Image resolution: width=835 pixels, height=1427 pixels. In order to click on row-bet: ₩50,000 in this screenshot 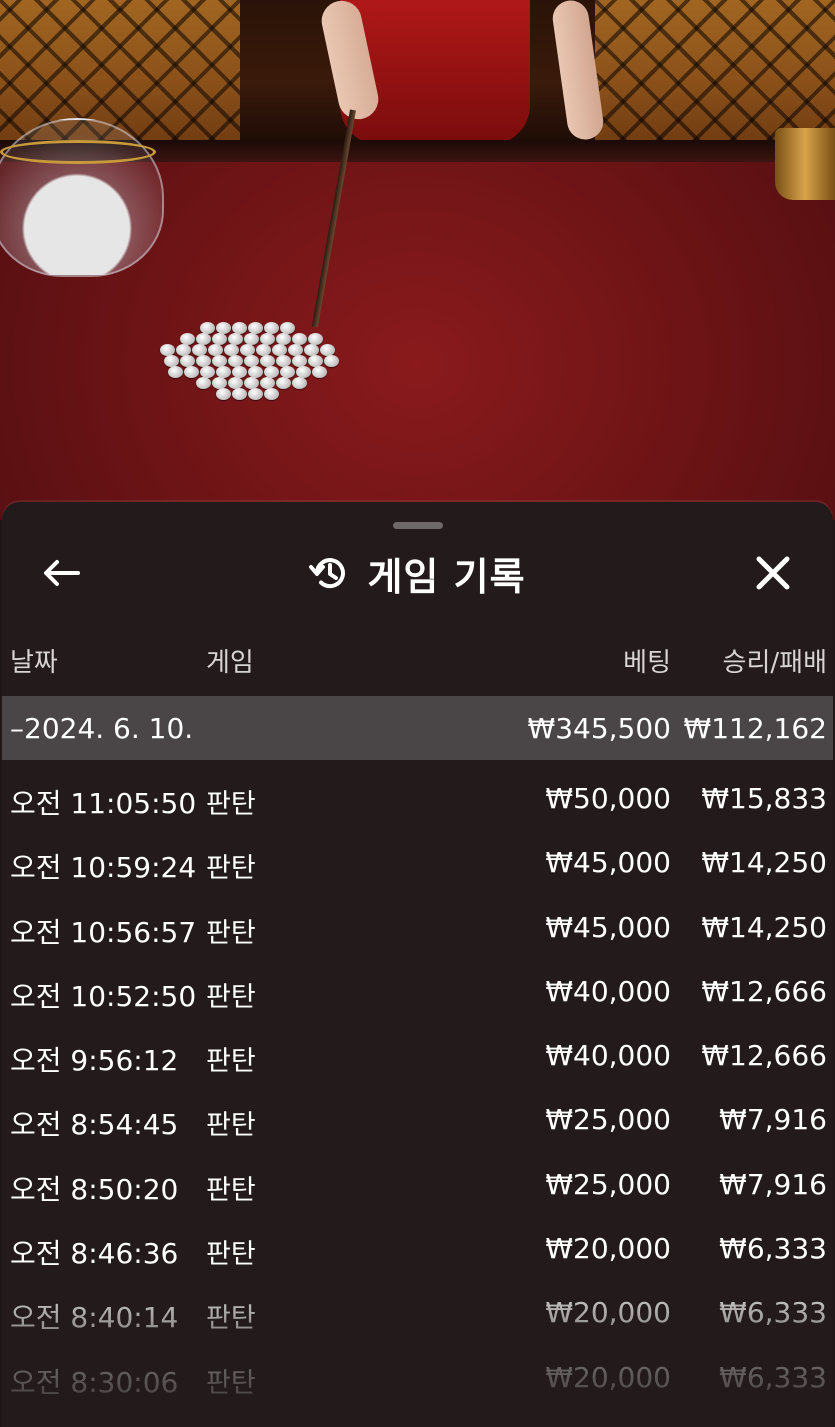, I will do `click(608, 798)`.